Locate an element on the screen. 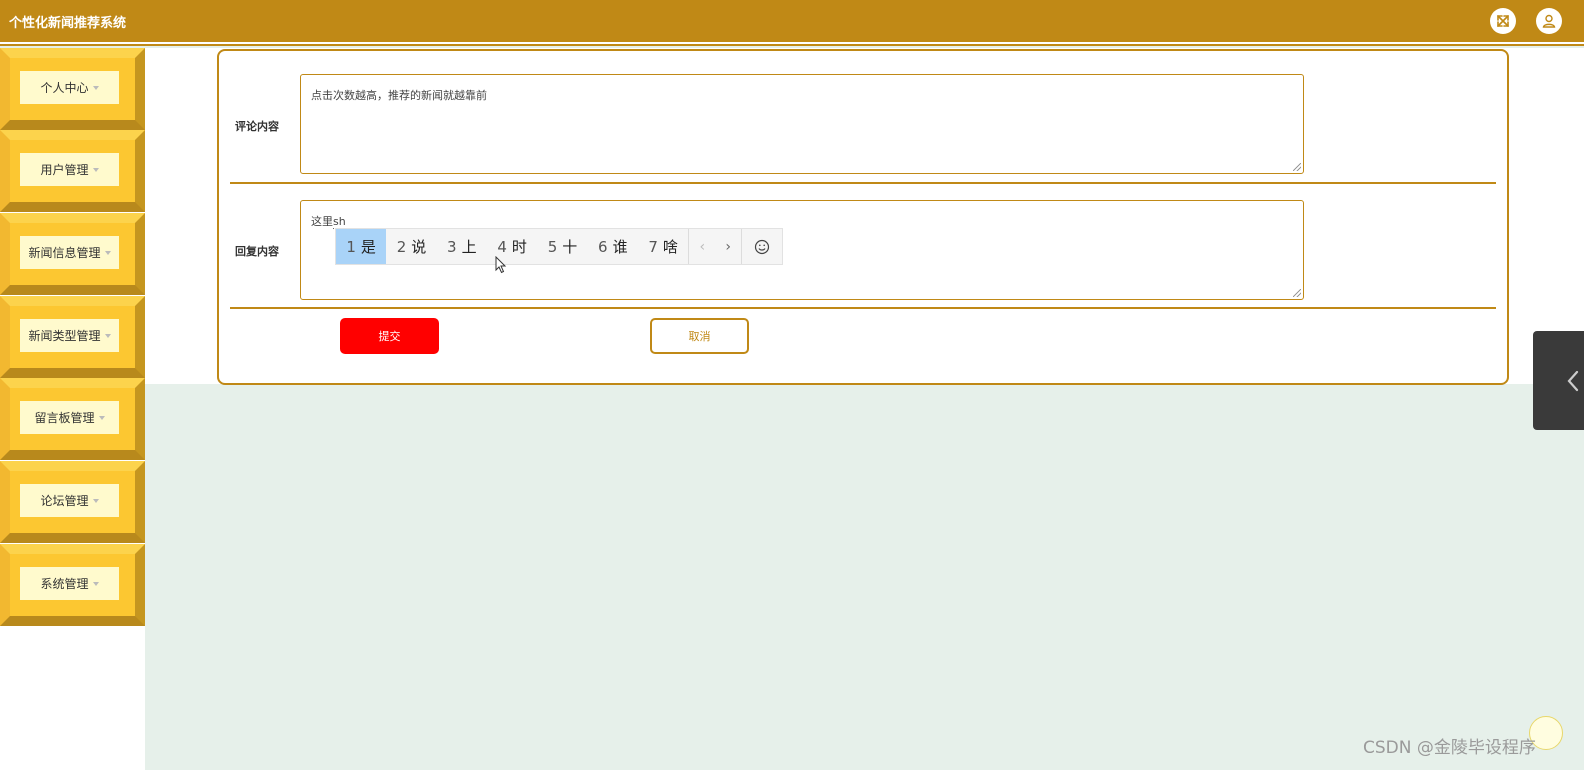  smiley-icon is located at coordinates (762, 246).